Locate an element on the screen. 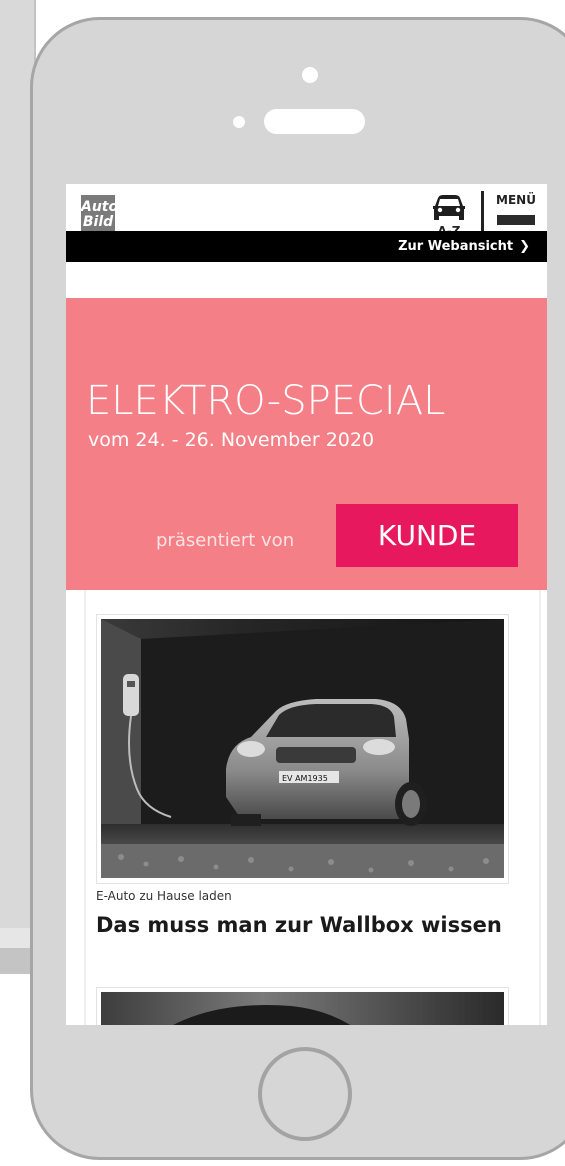  article-title: Das muss man zur Wallbox wissen is located at coordinates (301, 925).